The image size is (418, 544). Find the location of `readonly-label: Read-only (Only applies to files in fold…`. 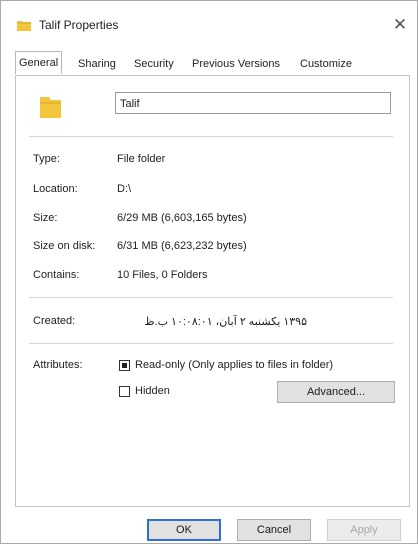

readonly-label: Read-only (Only applies to files in fold… is located at coordinates (234, 365).